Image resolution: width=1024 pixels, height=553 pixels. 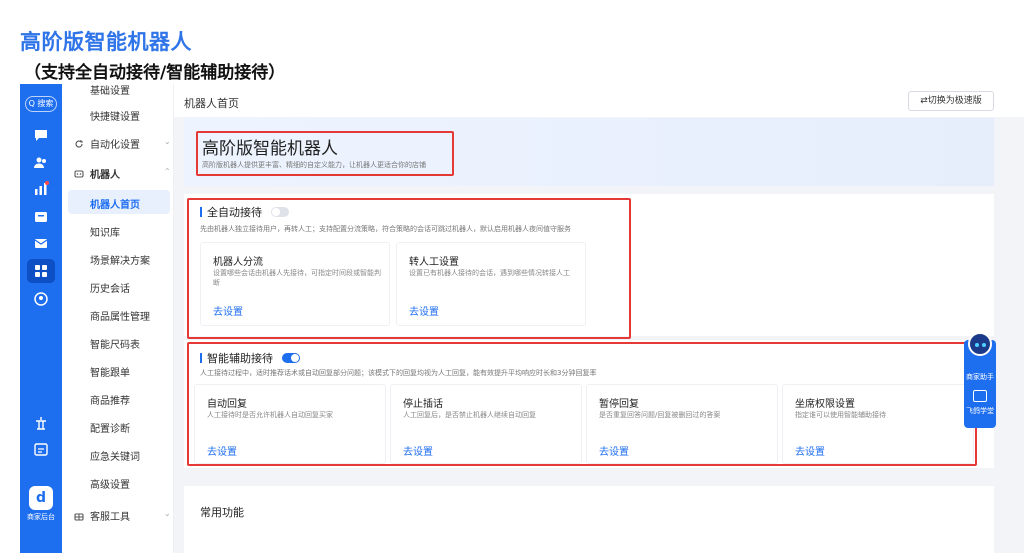 I want to click on brand-glyph: d, so click(x=41, y=498).